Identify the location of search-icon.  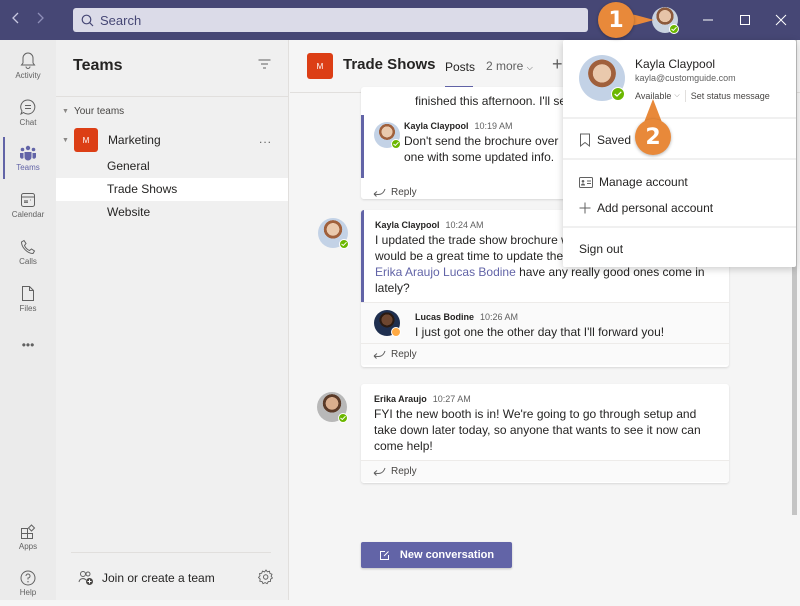
(87, 20).